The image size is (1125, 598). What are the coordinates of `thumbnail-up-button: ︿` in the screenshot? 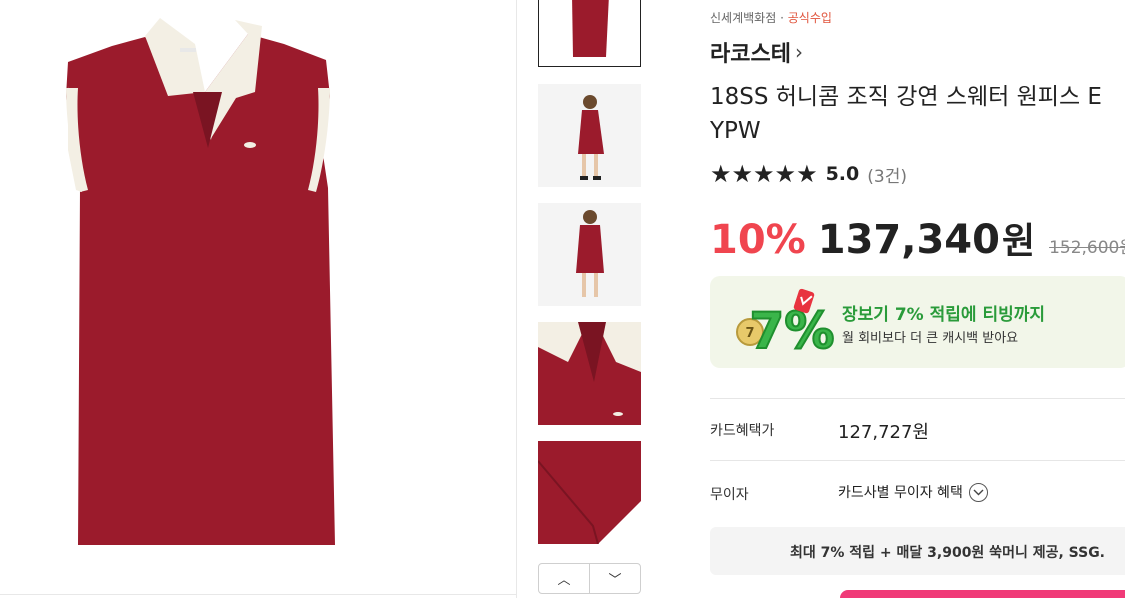 It's located at (564, 578).